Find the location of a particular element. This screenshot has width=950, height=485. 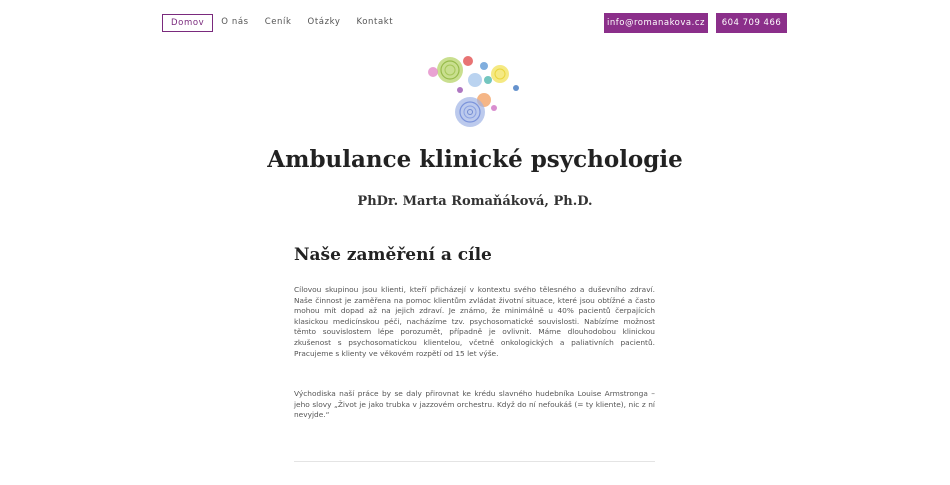

nav-item-kontakt: Kontakt is located at coordinates (374, 22).